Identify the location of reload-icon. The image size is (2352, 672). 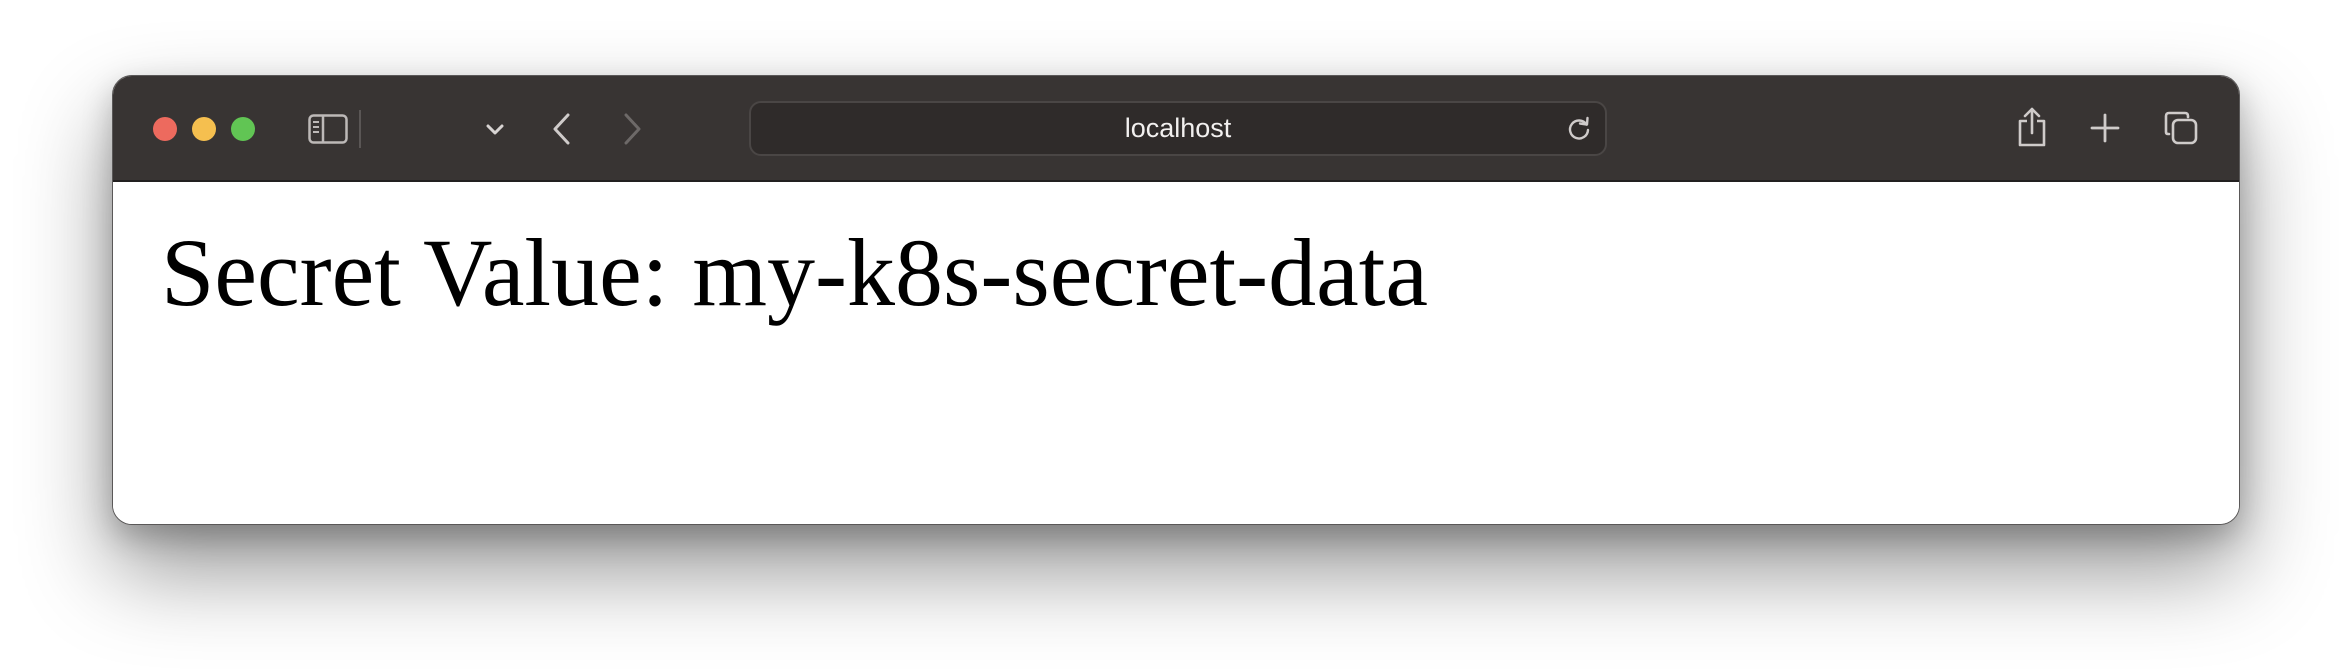
(1579, 128).